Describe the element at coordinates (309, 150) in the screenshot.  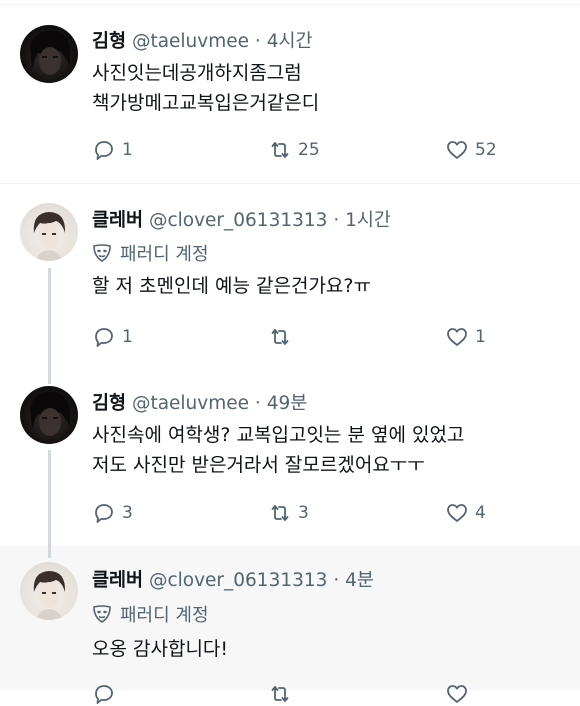
I see `retweet-count: 25` at that location.